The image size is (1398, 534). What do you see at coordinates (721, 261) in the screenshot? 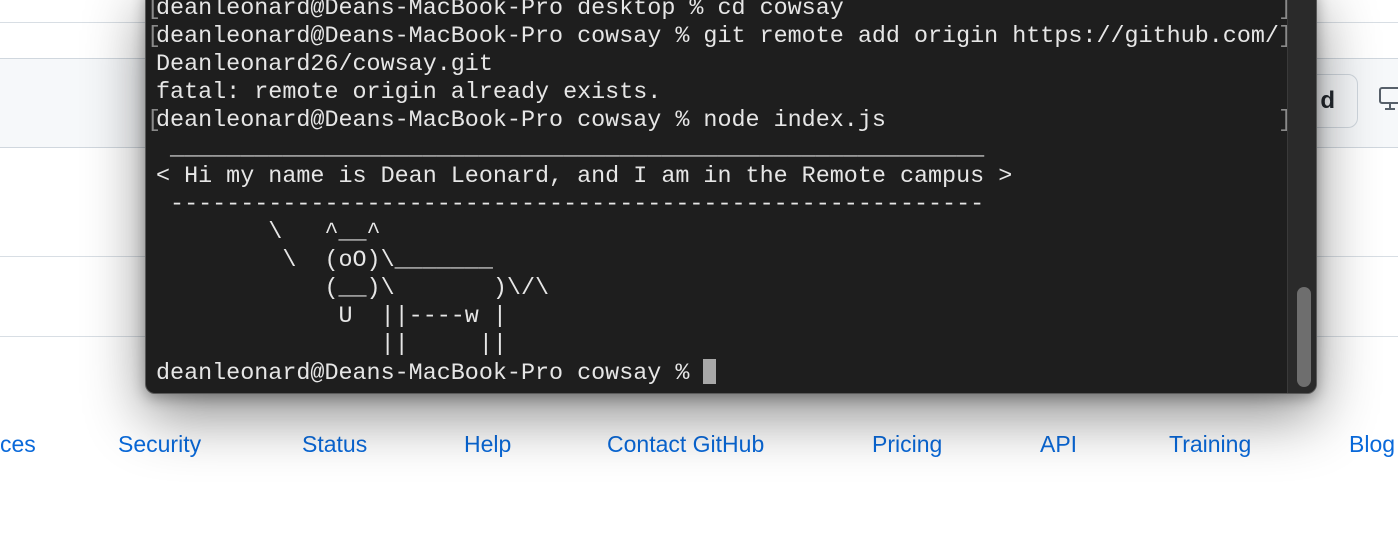
I see `terminal-line: \ (oO)\_______` at bounding box center [721, 261].